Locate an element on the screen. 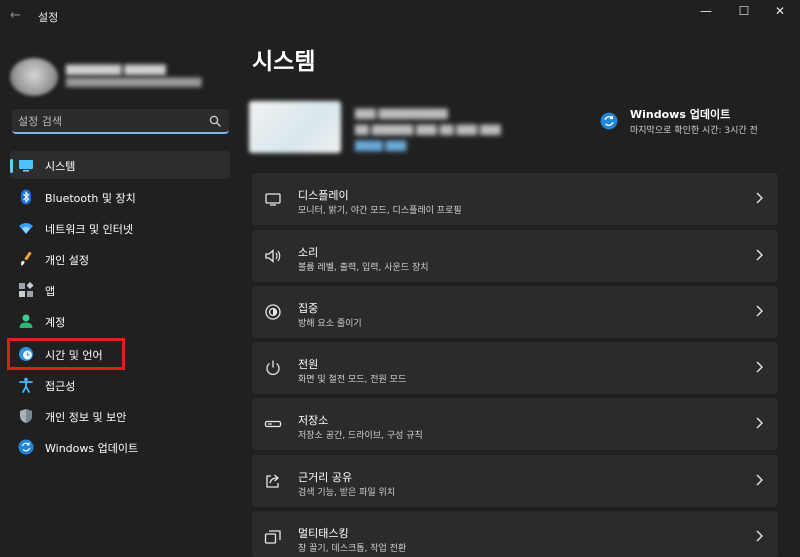 The height and width of the screenshot is (557, 800). profile-email-redacted: ██████████████████████ is located at coordinates (134, 82).